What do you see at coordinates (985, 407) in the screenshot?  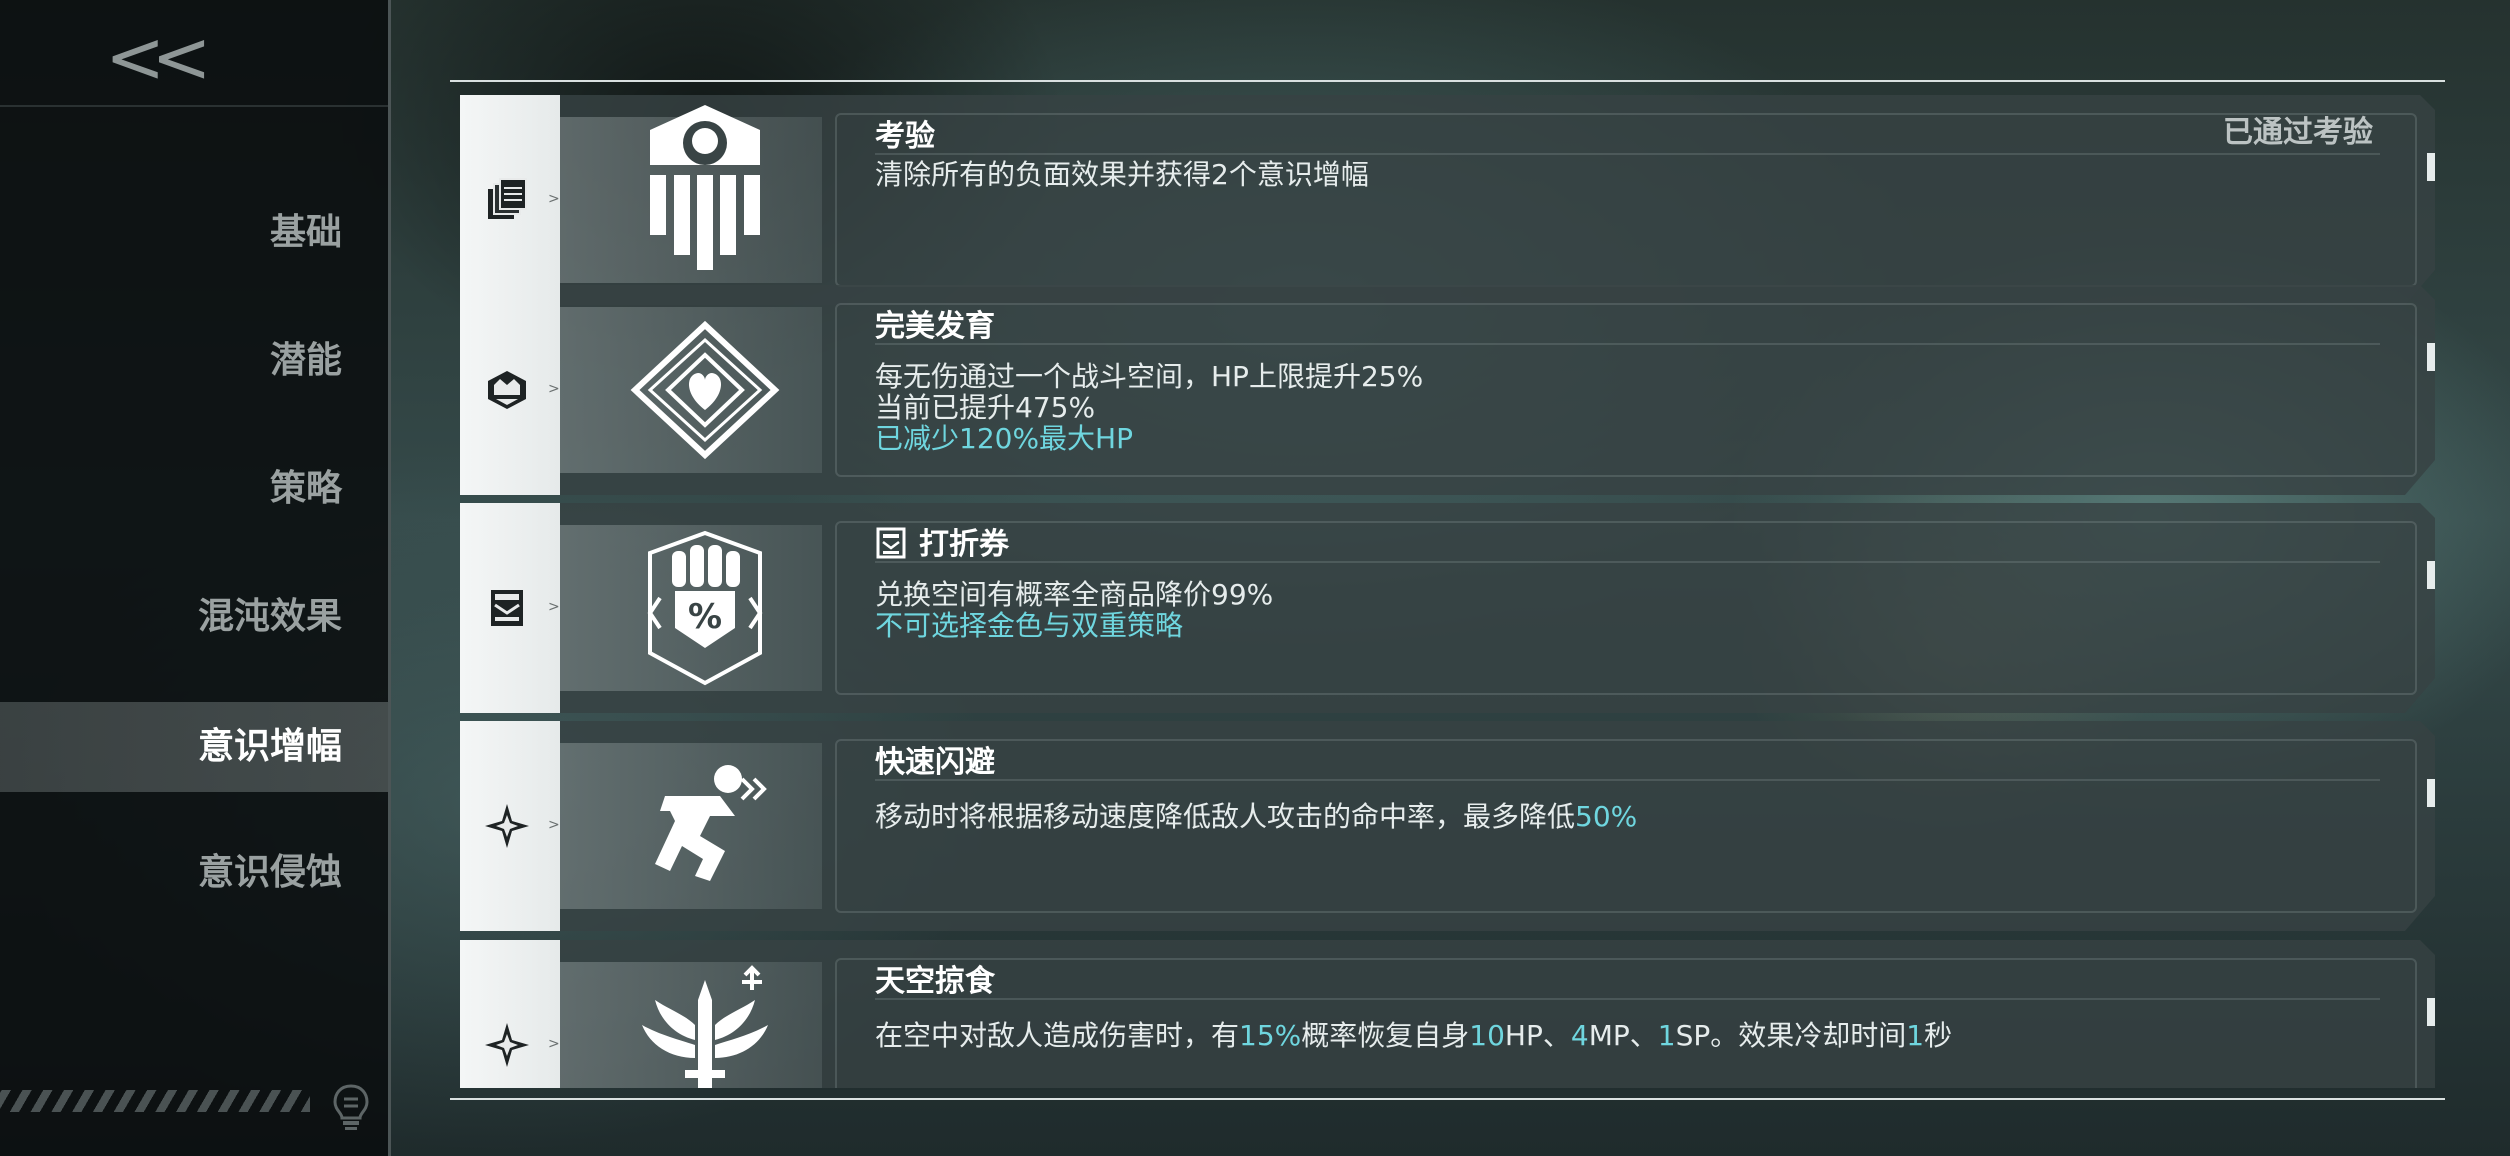 I see `card-description-line-2: 当前已提升475%` at bounding box center [985, 407].